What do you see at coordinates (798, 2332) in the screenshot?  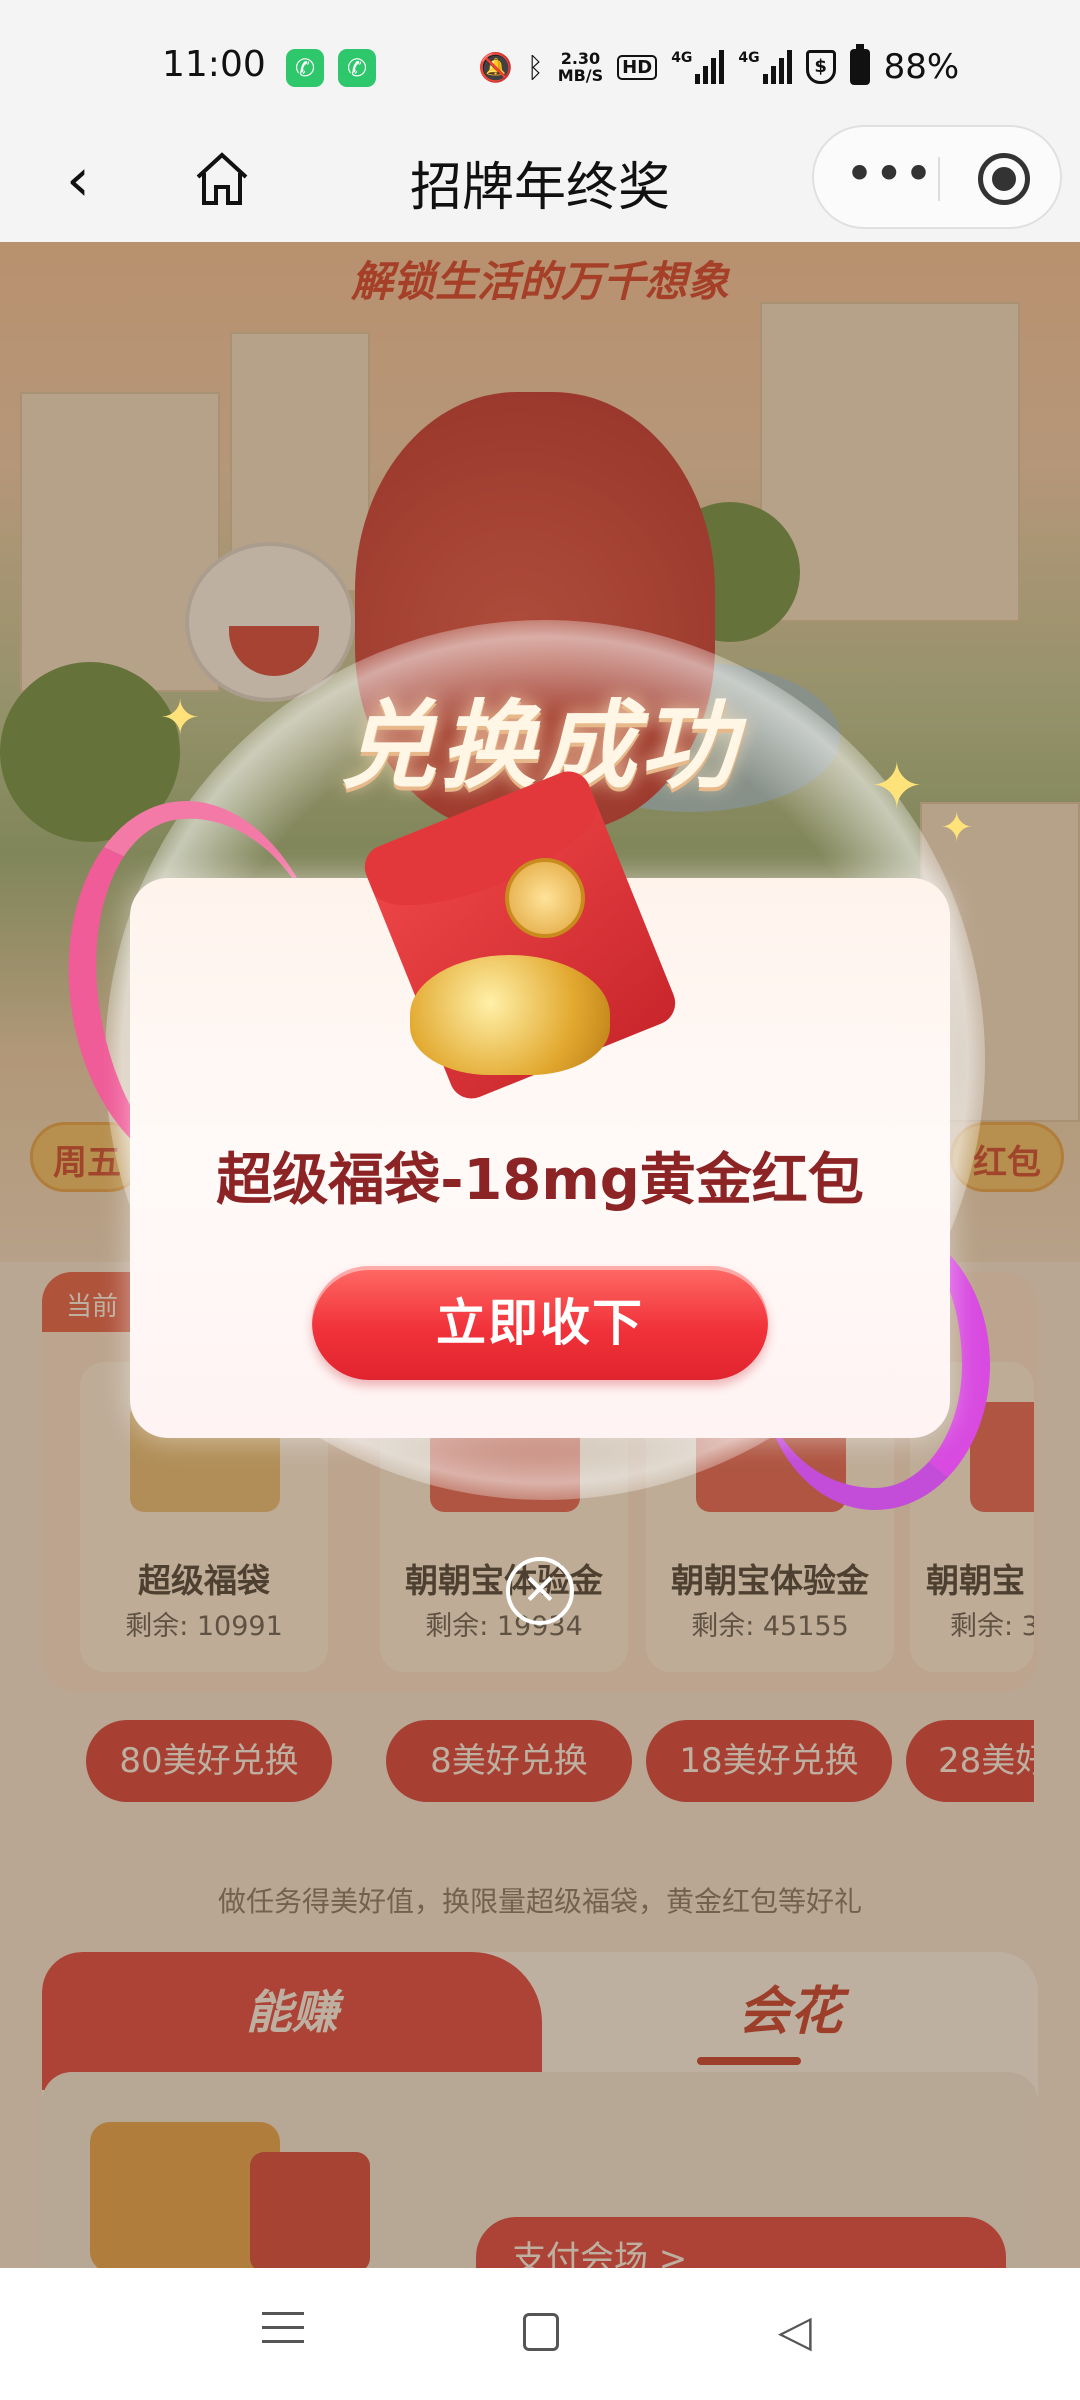 I see `triangle-back-icon: ◁` at bounding box center [798, 2332].